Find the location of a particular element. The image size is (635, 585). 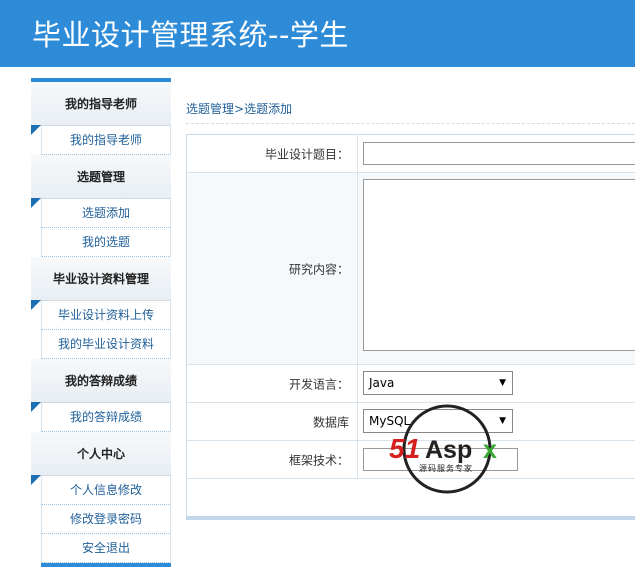

sidebar-group-personal: 个人中心 is located at coordinates (101, 458).